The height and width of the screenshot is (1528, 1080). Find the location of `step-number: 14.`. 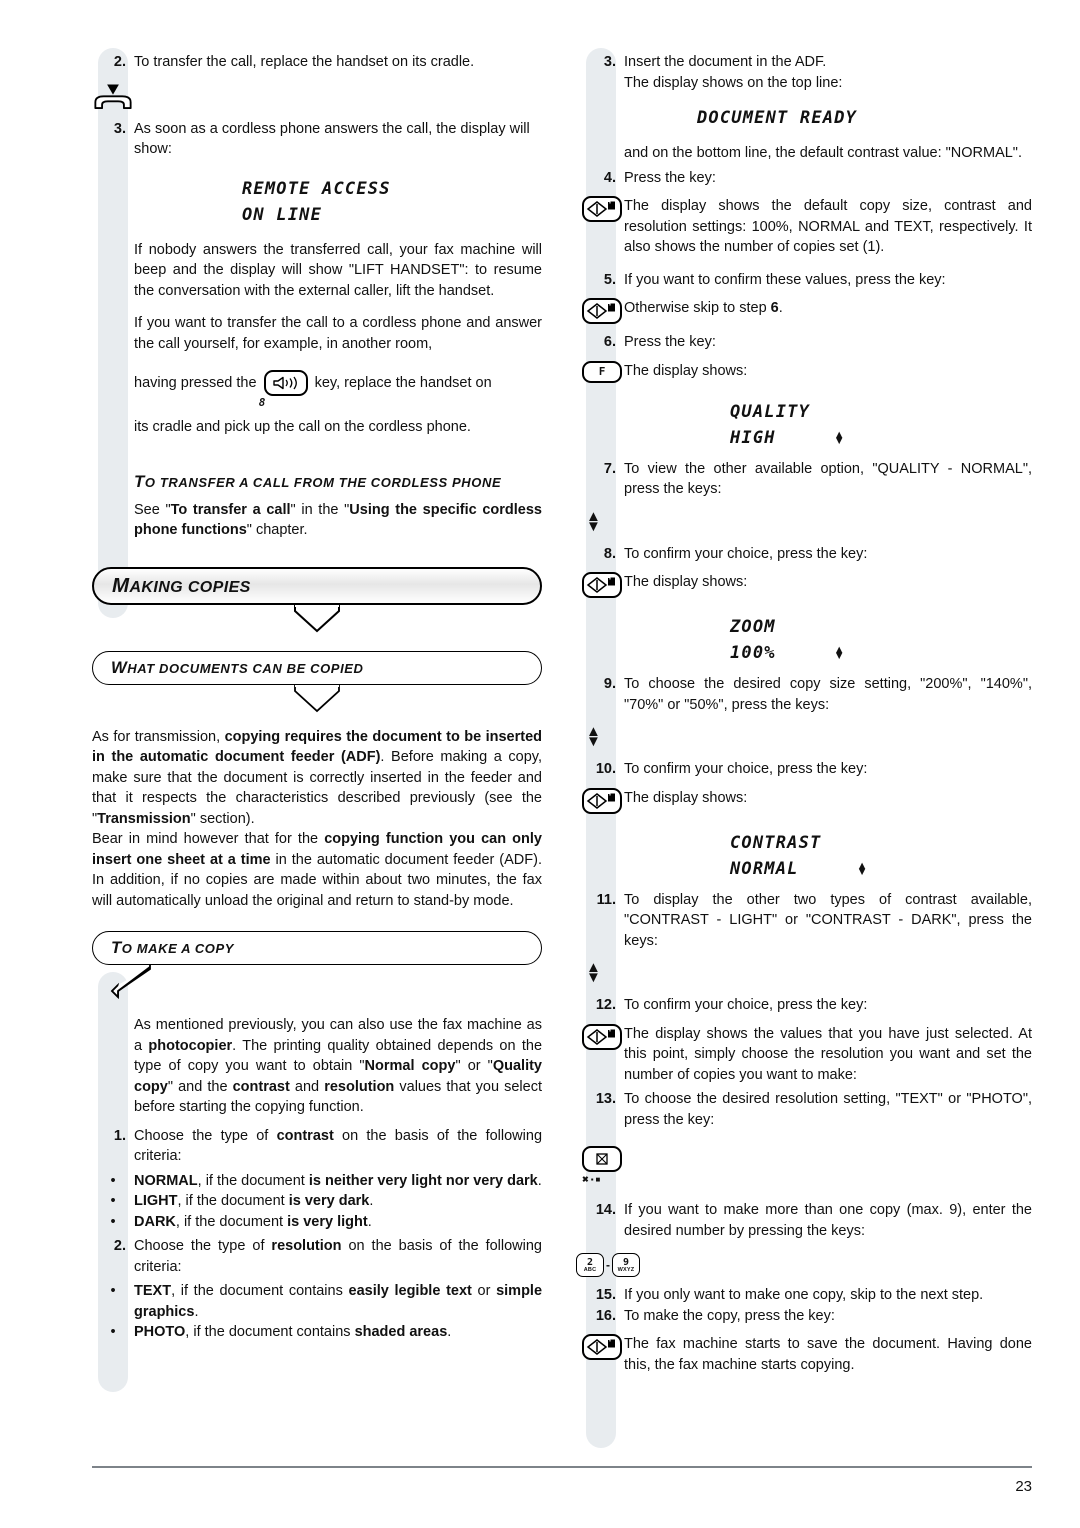

step-number: 14. is located at coordinates (605, 1210).